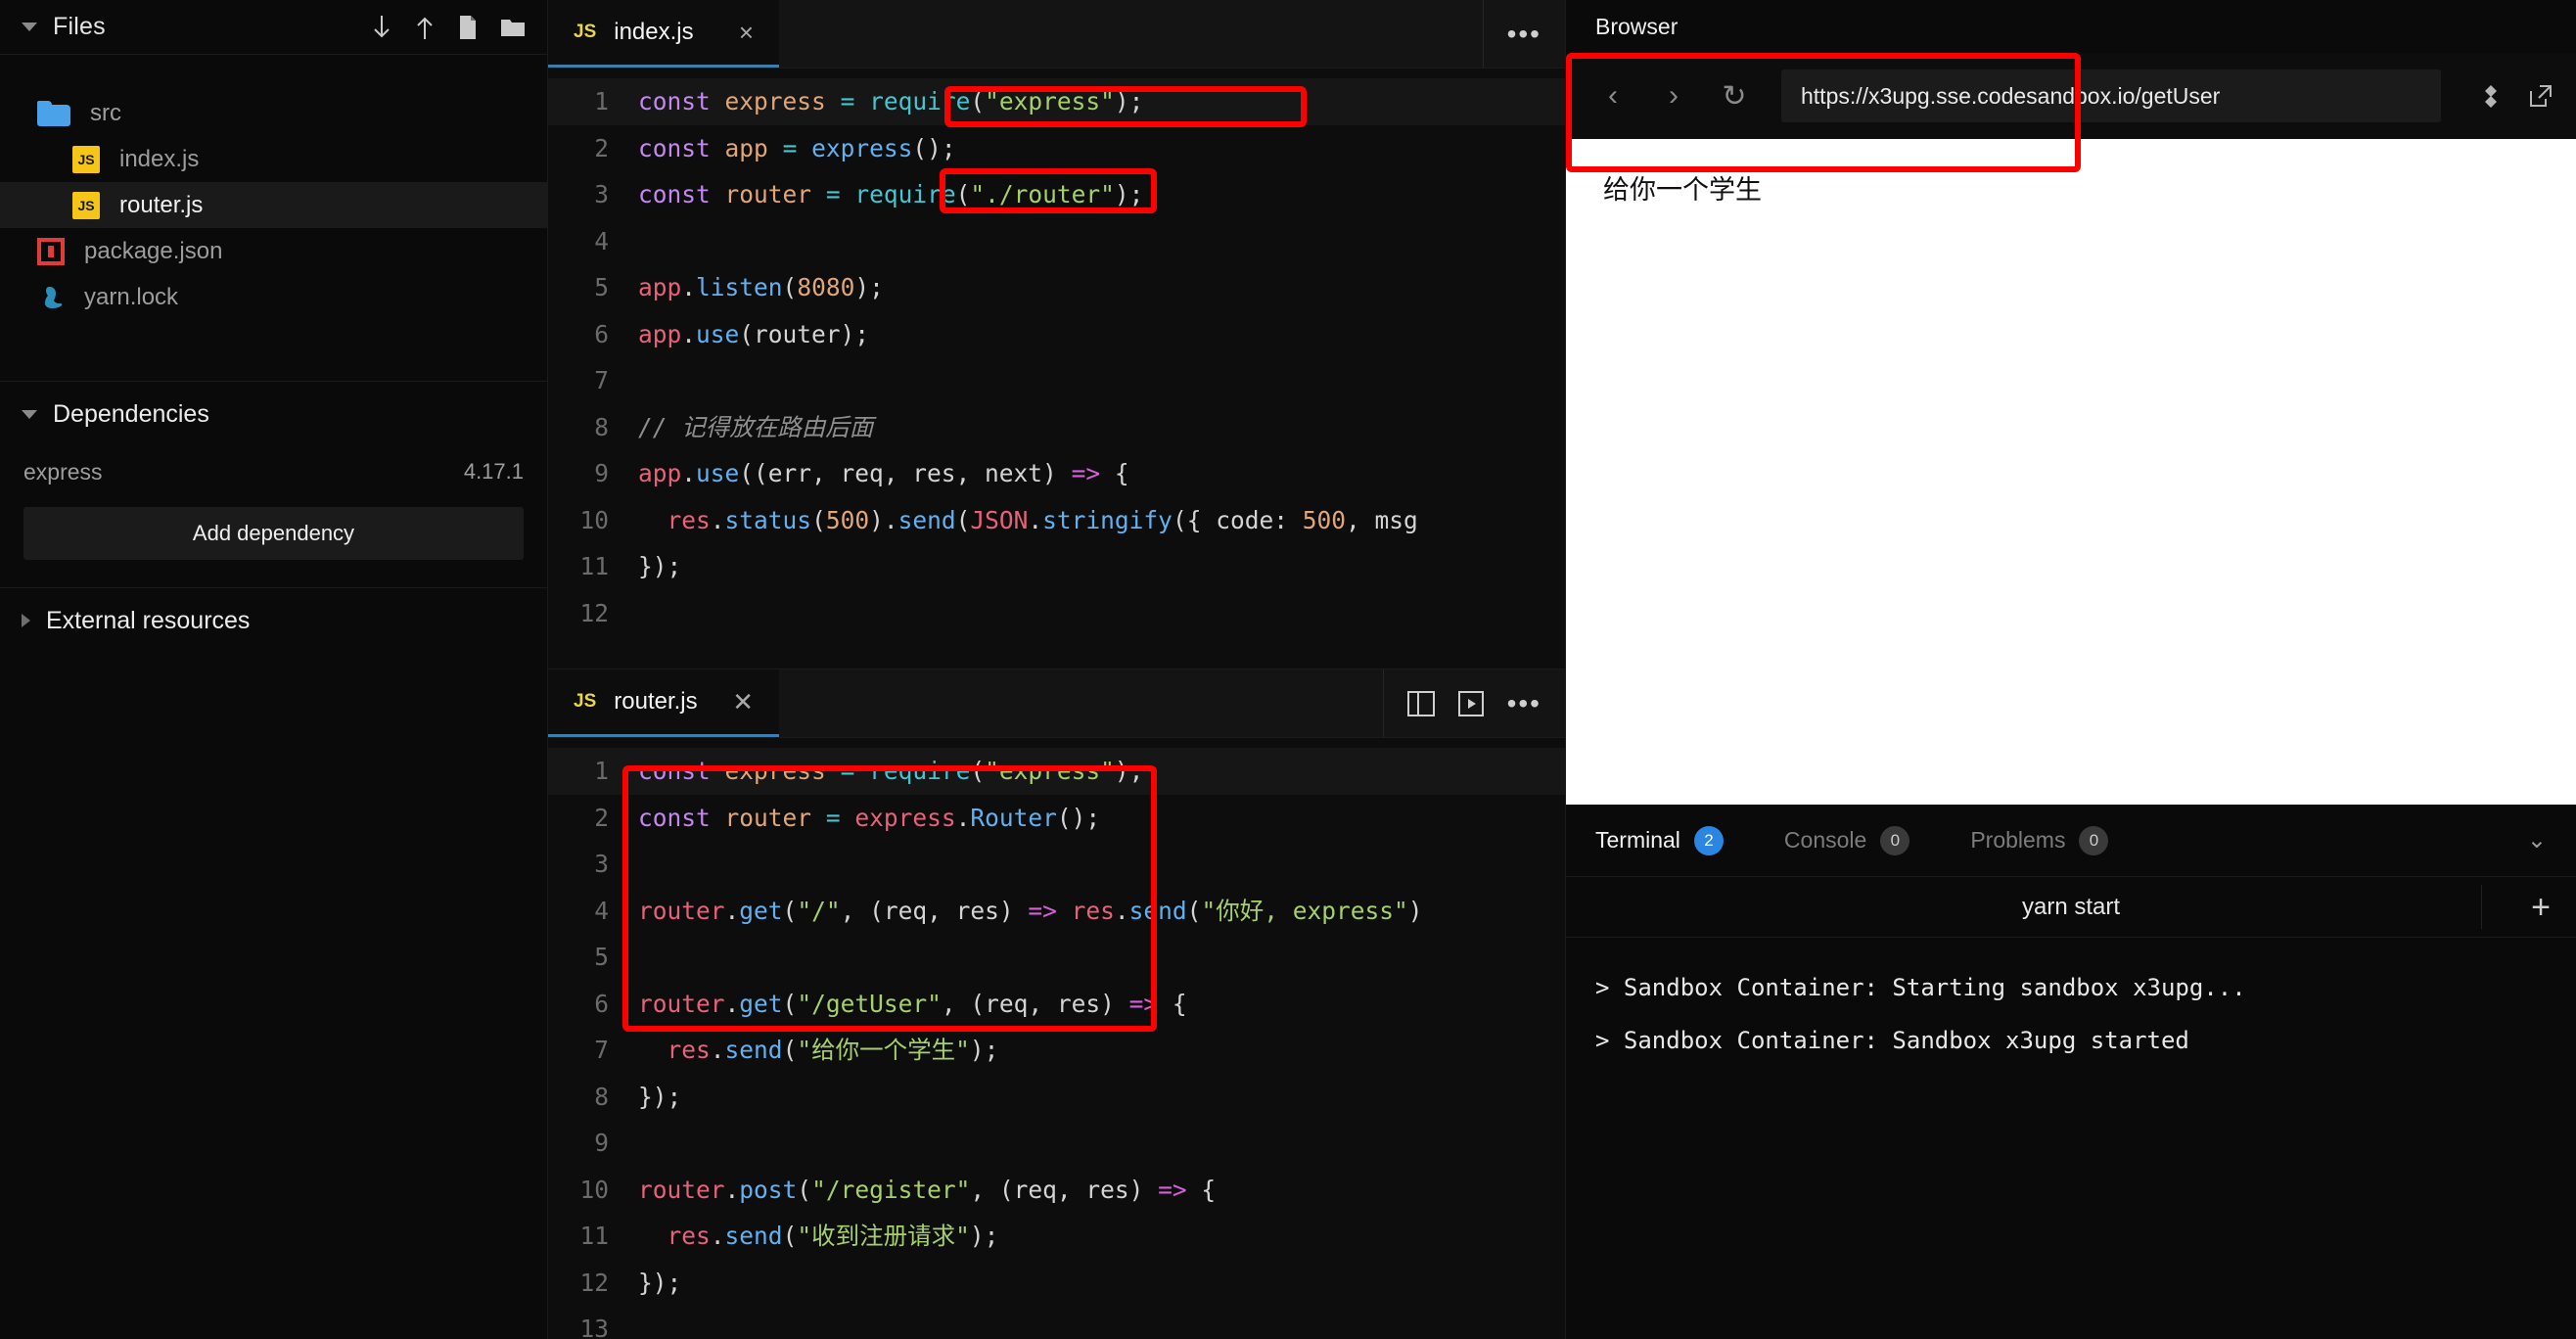  I want to click on code-line: 5 app.listen(8080);, so click(1057, 287).